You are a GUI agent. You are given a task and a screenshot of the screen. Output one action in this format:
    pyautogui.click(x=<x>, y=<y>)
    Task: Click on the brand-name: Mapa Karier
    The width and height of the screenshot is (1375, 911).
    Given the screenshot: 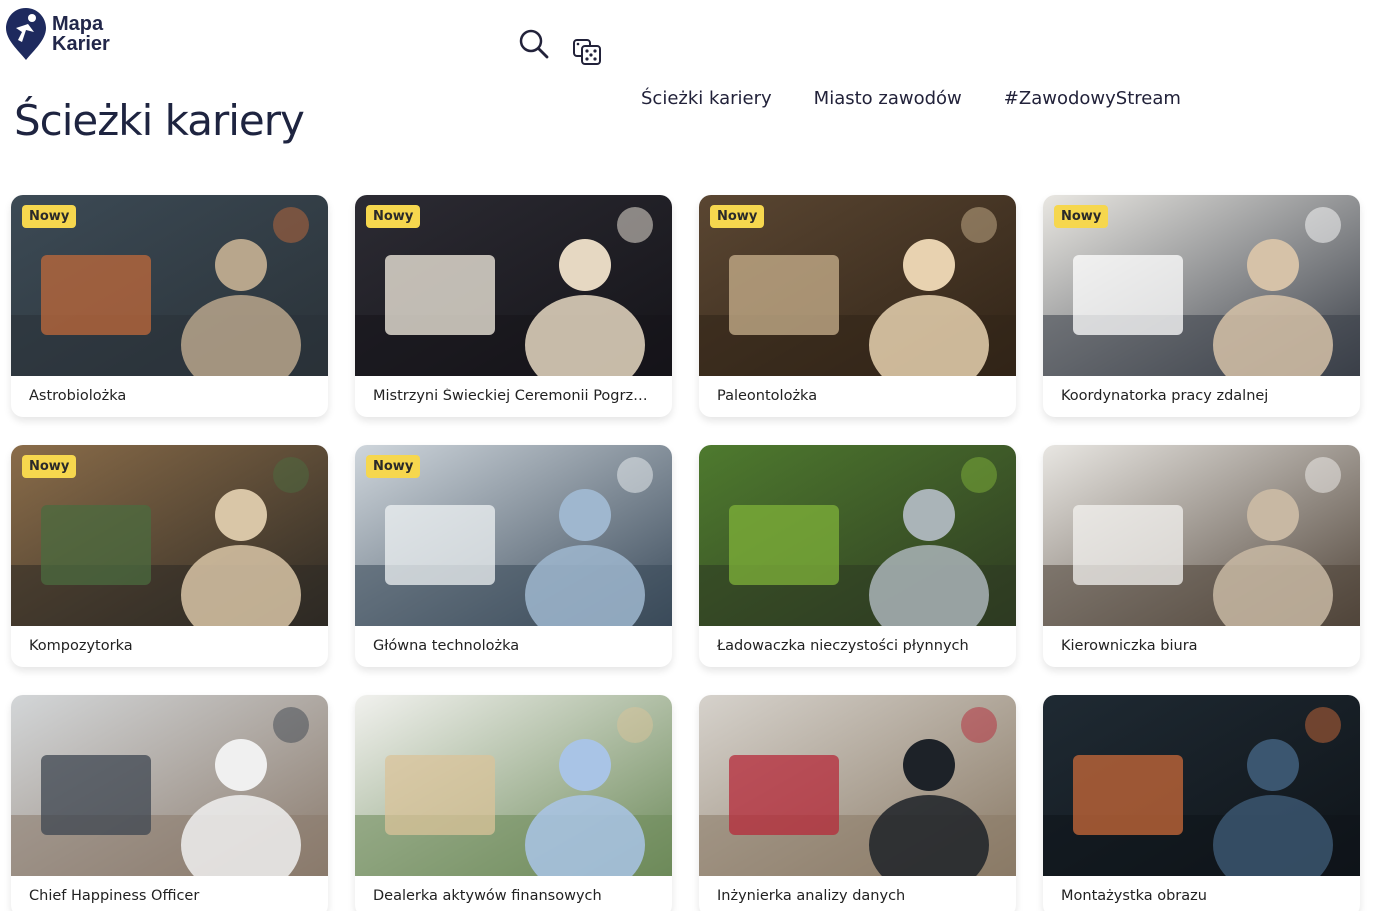 What is the action you would take?
    pyautogui.click(x=81, y=34)
    